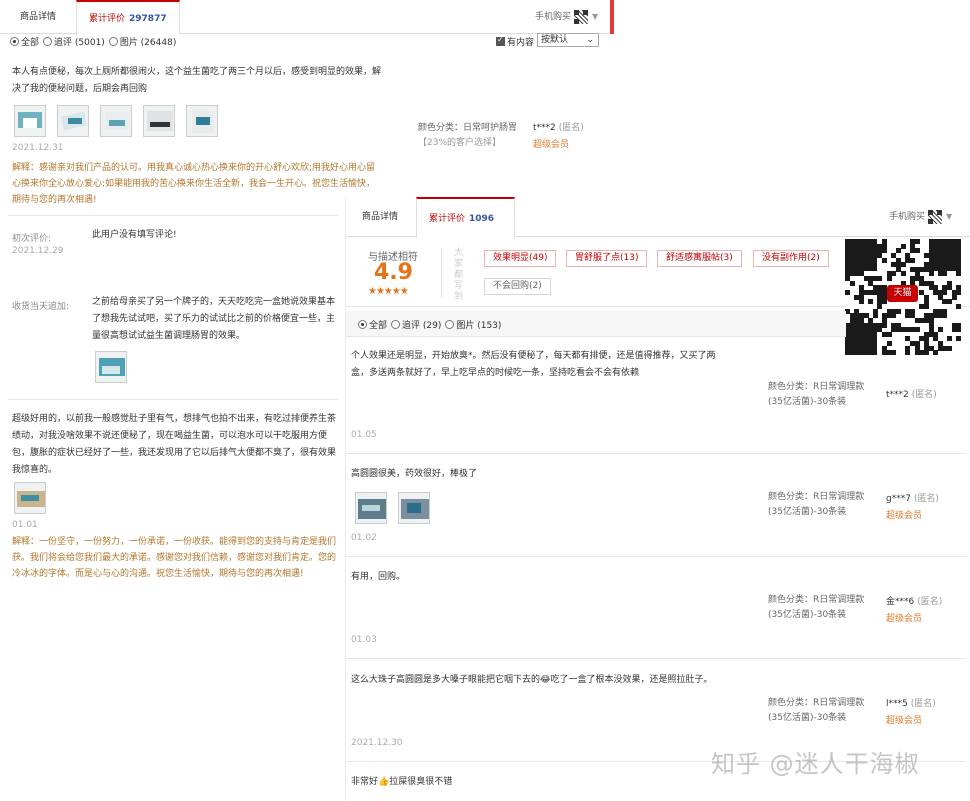  What do you see at coordinates (595, 16) in the screenshot?
I see `chevron-down-icon: ▼` at bounding box center [595, 16].